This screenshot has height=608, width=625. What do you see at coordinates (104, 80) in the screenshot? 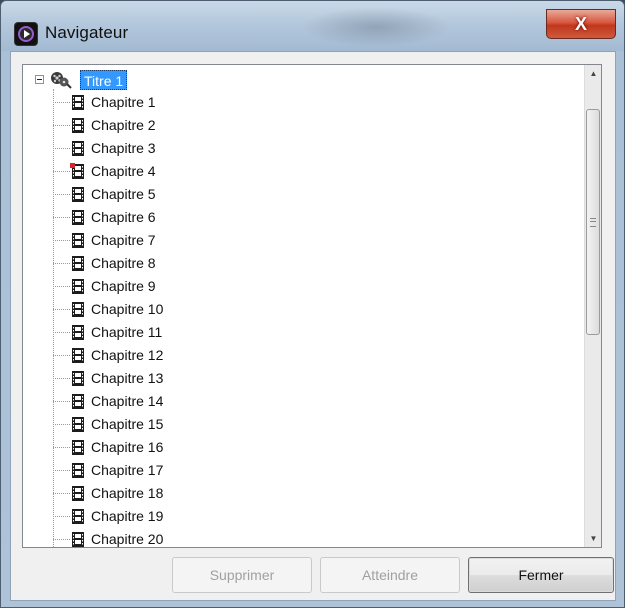
I see `tree-root-label: Titre 1` at bounding box center [104, 80].